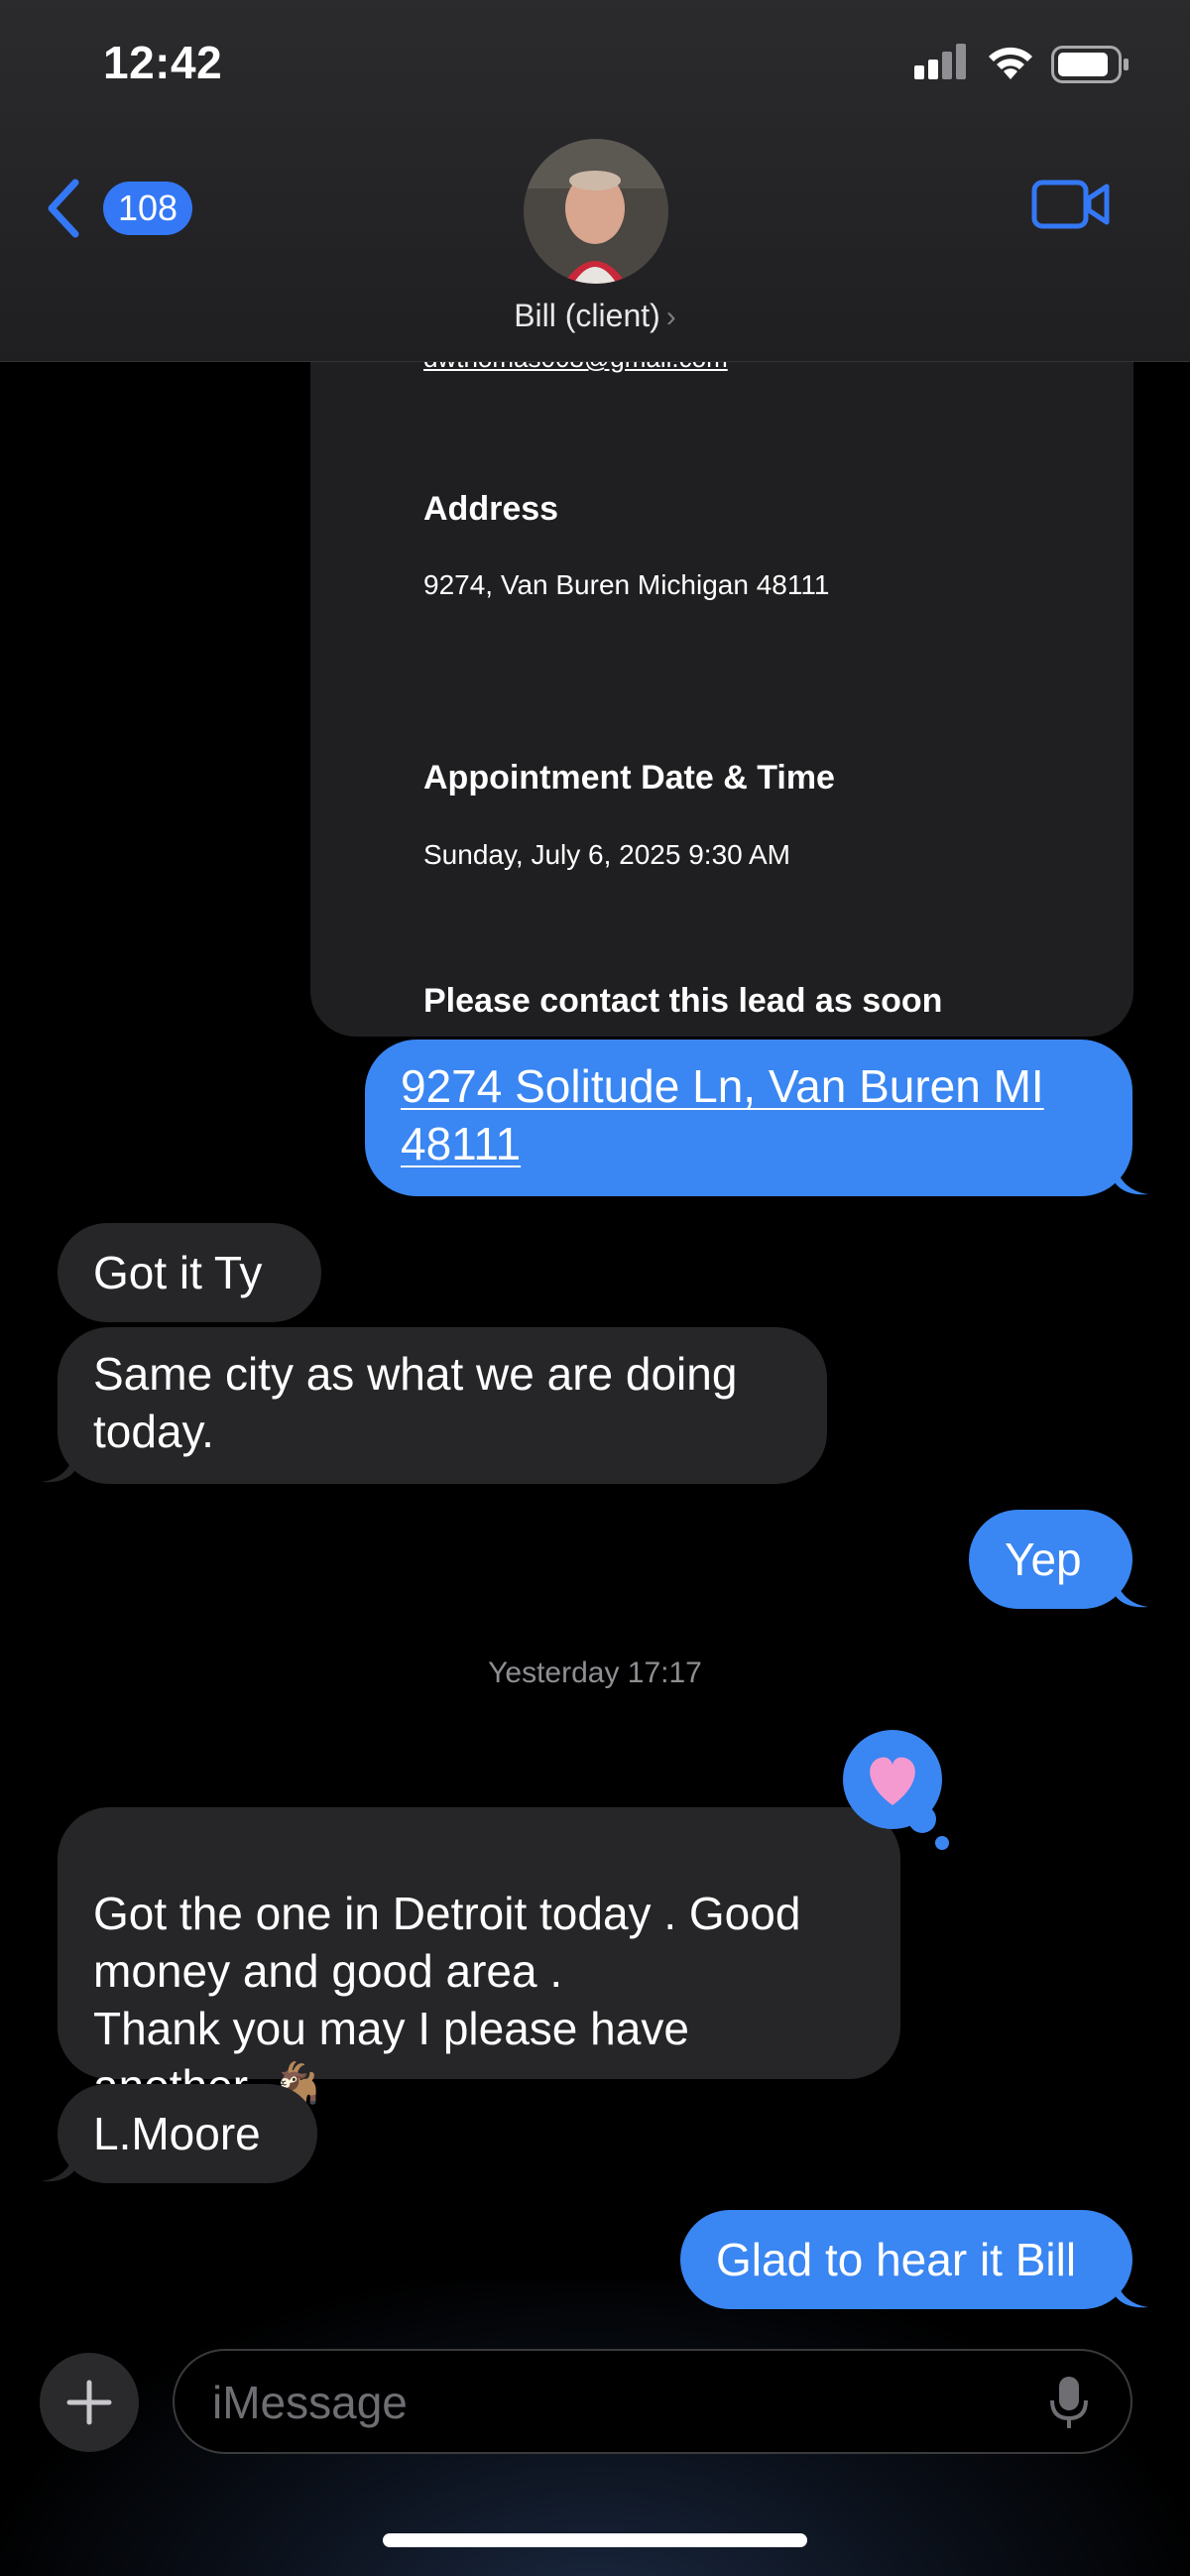 This screenshot has width=1190, height=2576. I want to click on reaction-dot, so click(942, 1843).